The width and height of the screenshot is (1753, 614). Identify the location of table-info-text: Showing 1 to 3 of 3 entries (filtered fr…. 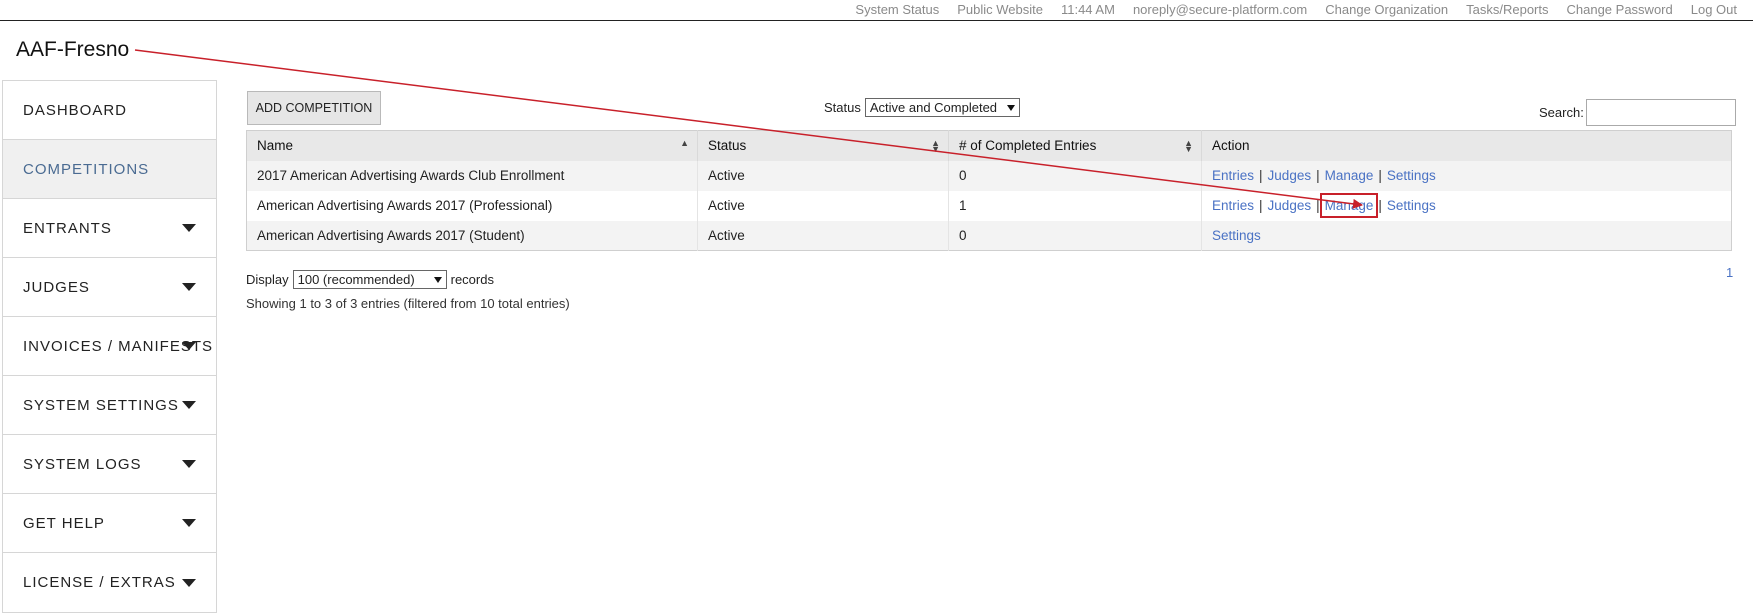
(408, 303).